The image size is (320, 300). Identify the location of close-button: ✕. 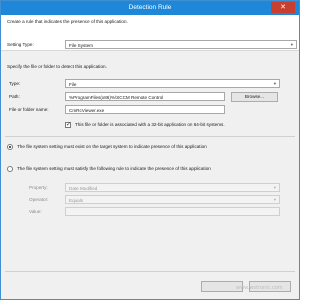
(283, 7).